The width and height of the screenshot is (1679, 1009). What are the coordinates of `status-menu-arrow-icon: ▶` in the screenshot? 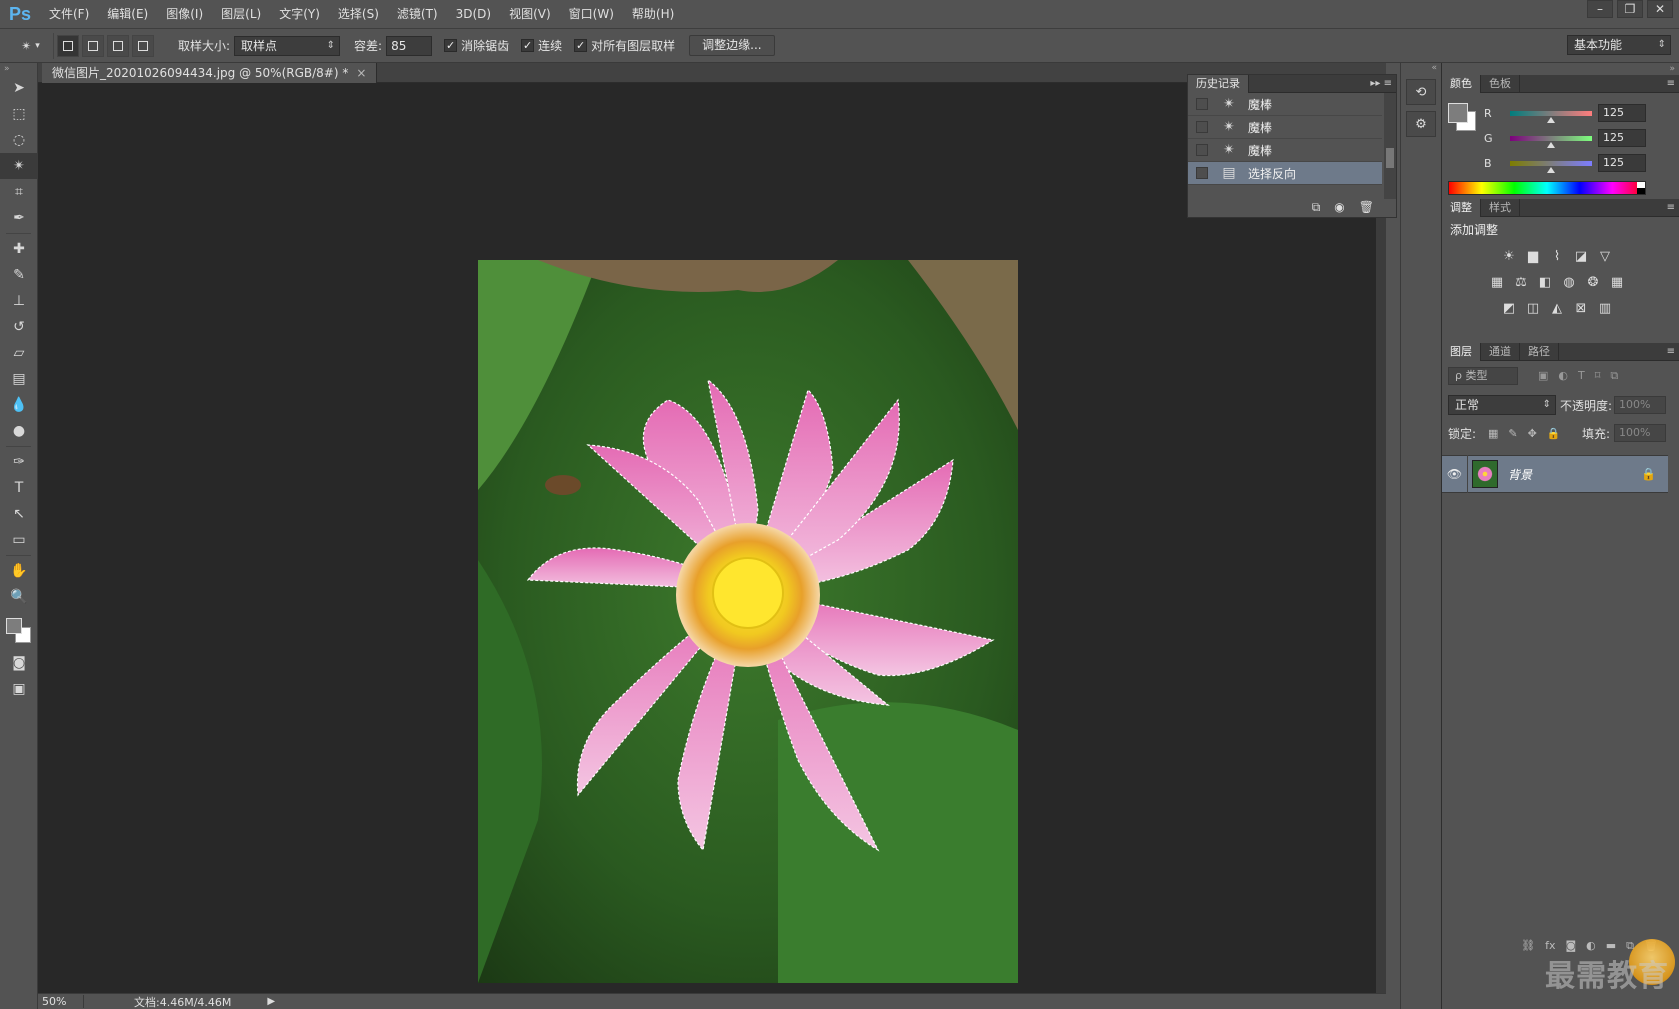 It's located at (271, 1001).